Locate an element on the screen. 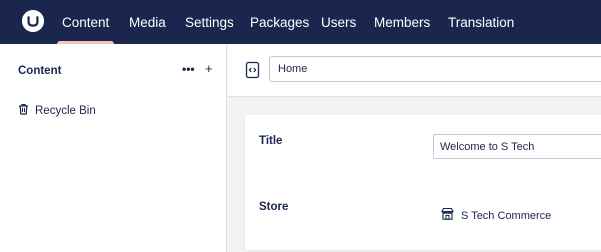 This screenshot has width=601, height=252. store-name: S Tech Commerce is located at coordinates (506, 216).